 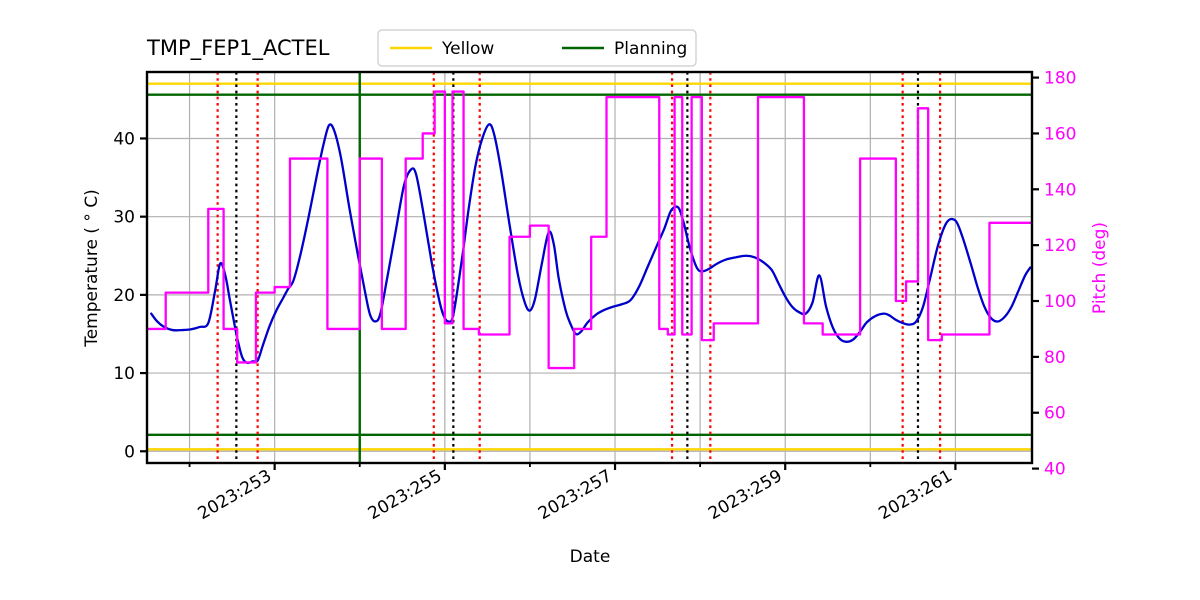 I want to click on ytick-label-right: 120, so click(x=1060, y=246).